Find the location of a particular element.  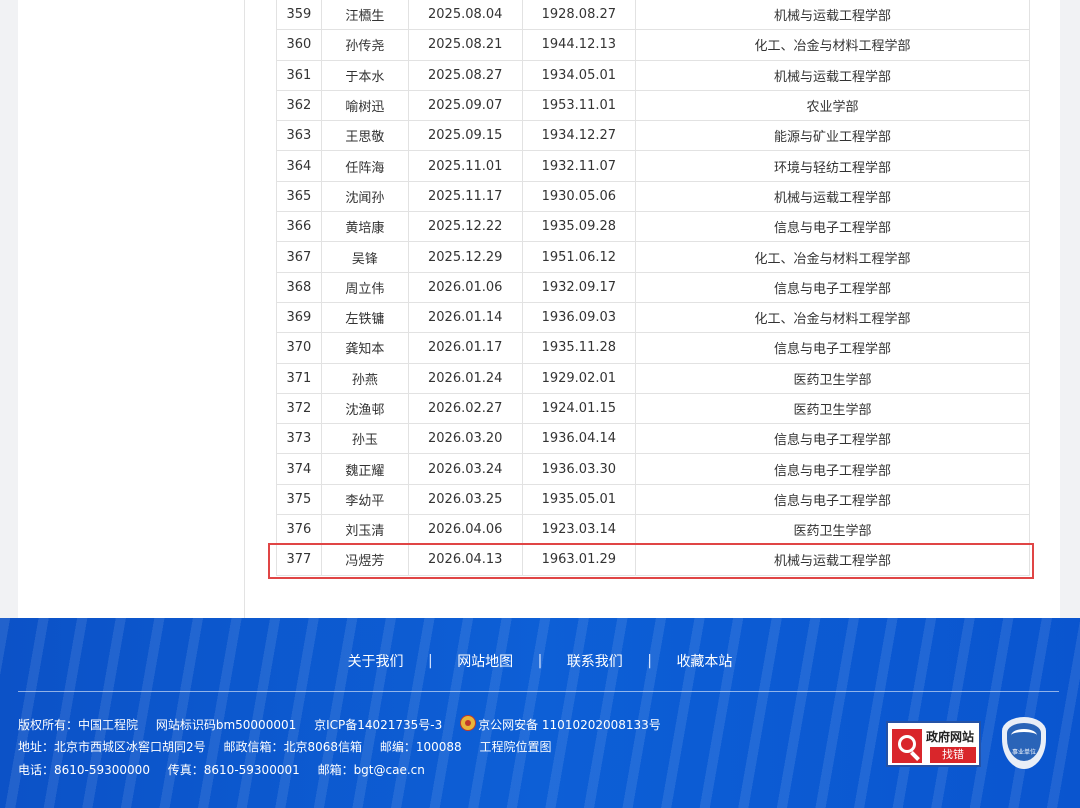

row-number: 377 is located at coordinates (299, 560).